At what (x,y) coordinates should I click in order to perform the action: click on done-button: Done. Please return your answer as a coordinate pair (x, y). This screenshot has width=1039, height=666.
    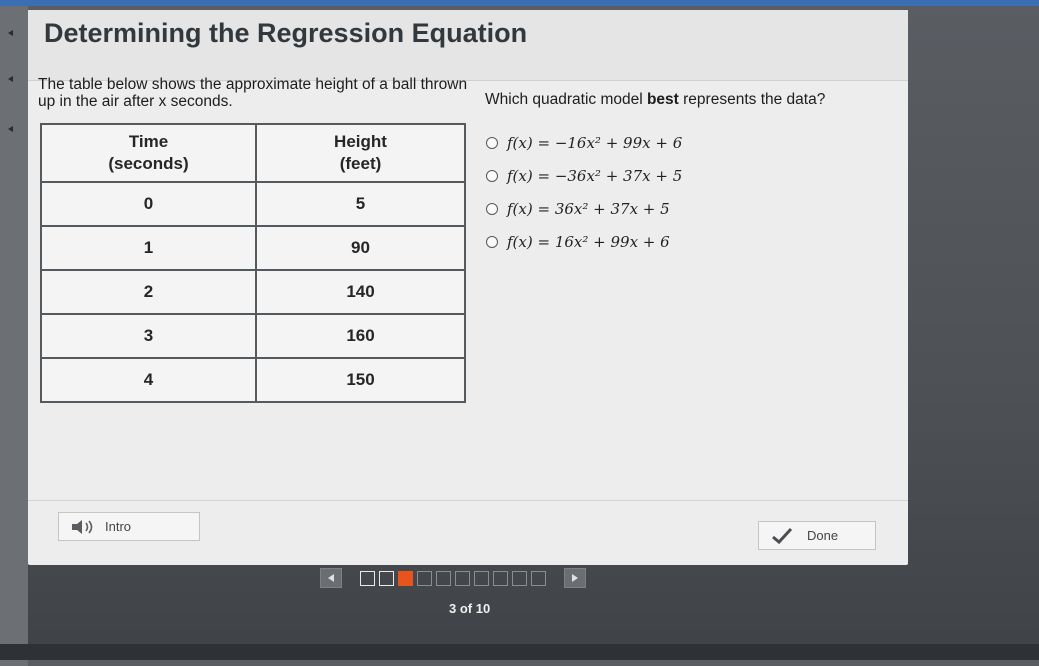
    Looking at the image, I should click on (817, 535).